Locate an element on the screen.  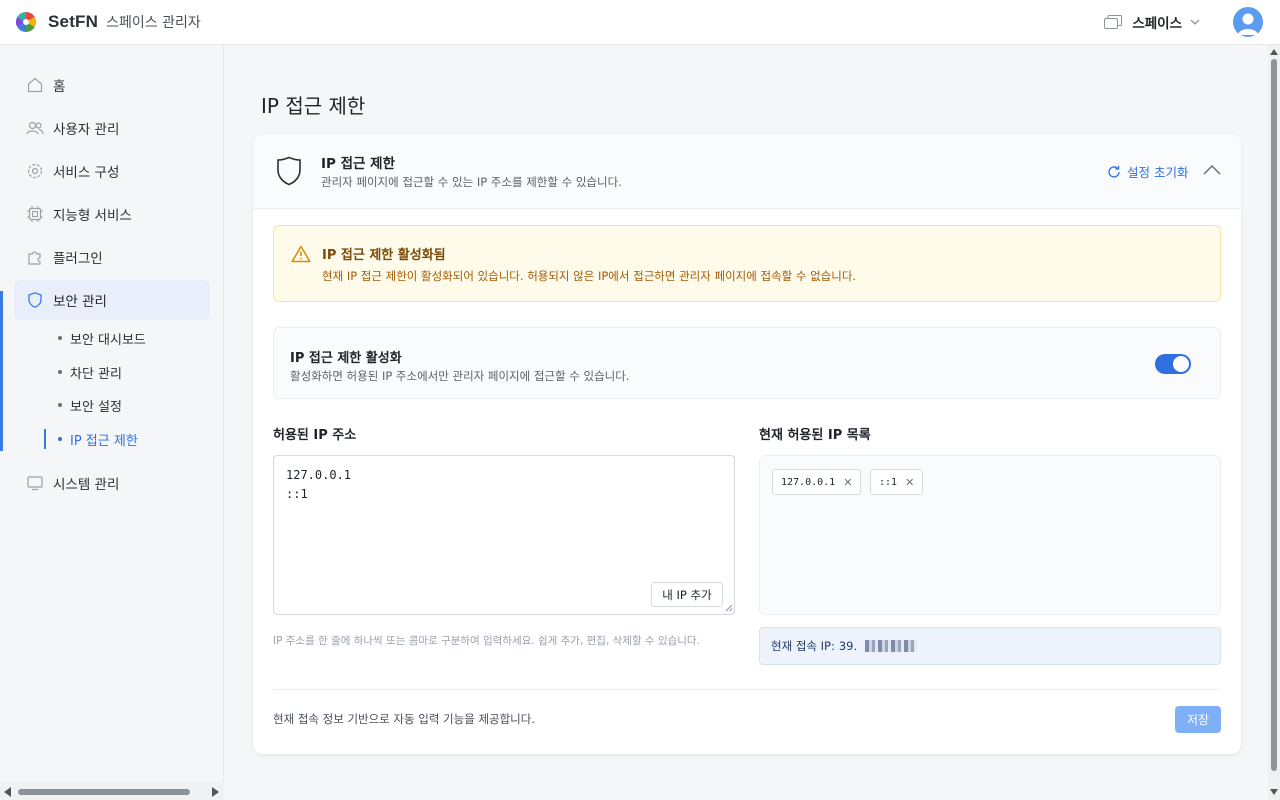
enable-switch is located at coordinates (1173, 364).